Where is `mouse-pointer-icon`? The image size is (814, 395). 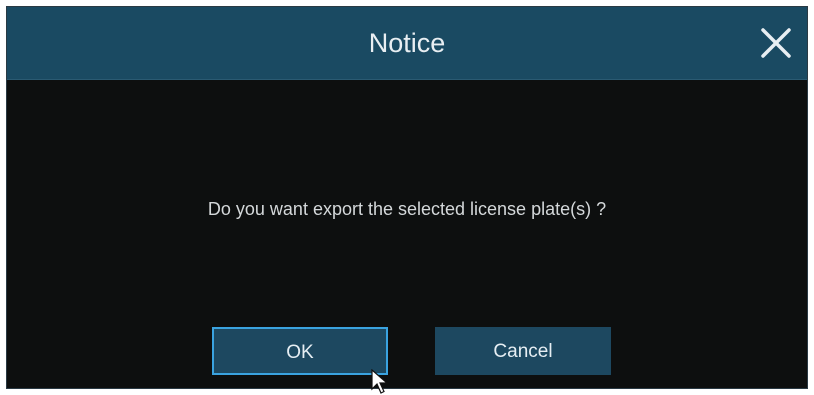
mouse-pointer-icon is located at coordinates (380, 381).